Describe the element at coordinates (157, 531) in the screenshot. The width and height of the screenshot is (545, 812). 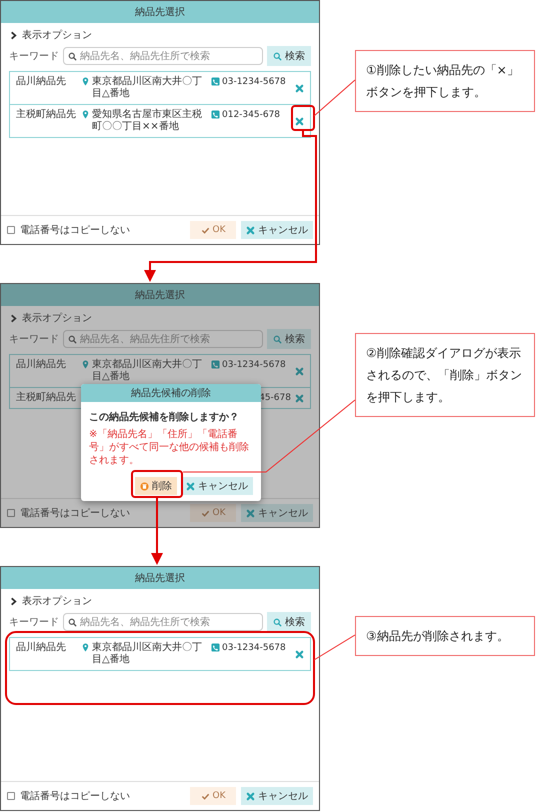
I see `connector-arrow` at that location.